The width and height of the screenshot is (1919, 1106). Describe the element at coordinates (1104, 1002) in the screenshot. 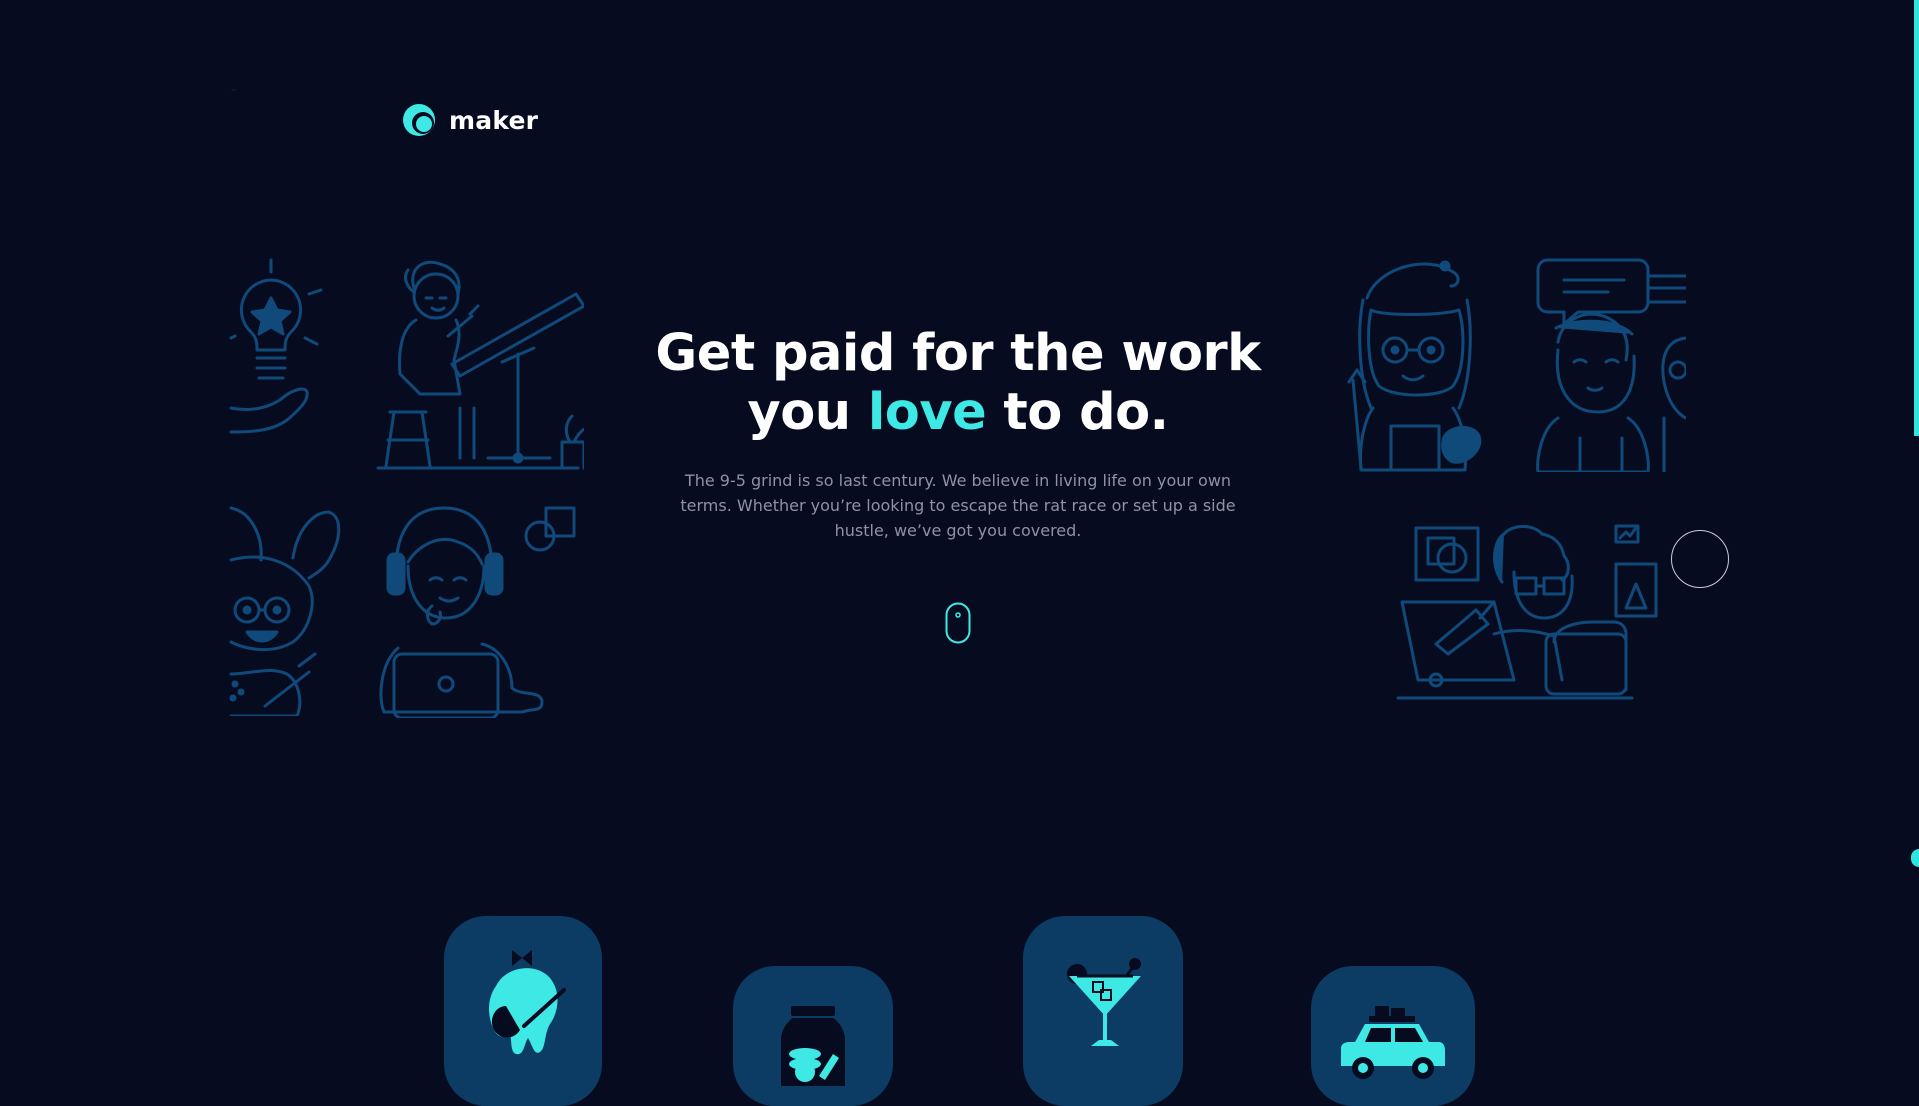

I see `cocktail-glass-icon` at that location.